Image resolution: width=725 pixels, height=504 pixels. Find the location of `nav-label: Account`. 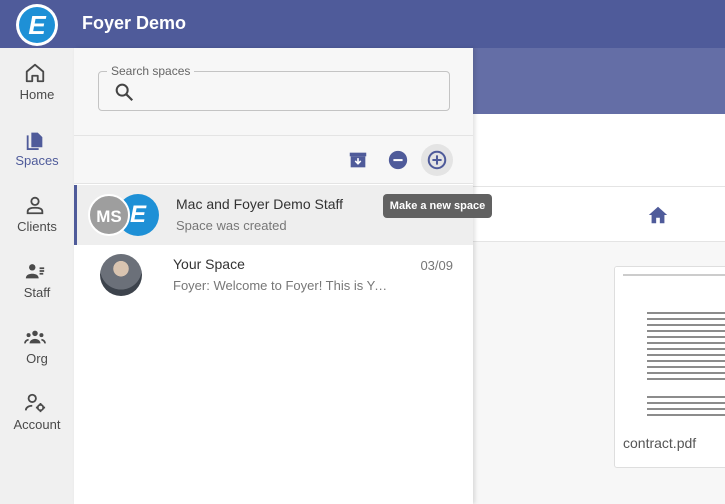

nav-label: Account is located at coordinates (37, 424).